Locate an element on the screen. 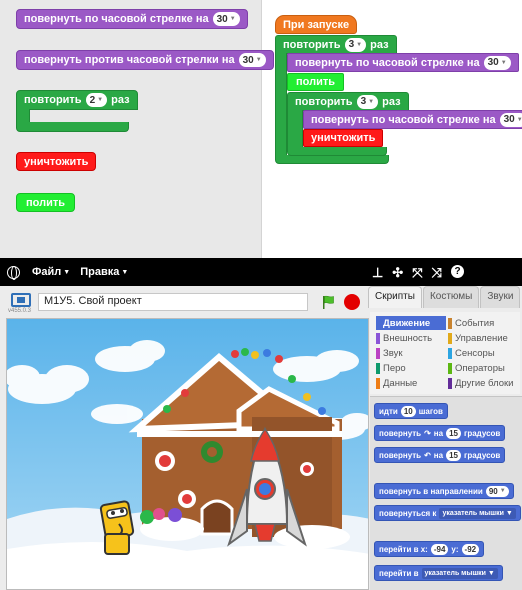 This screenshot has height=590, width=522. category-label: Перо is located at coordinates (394, 368).